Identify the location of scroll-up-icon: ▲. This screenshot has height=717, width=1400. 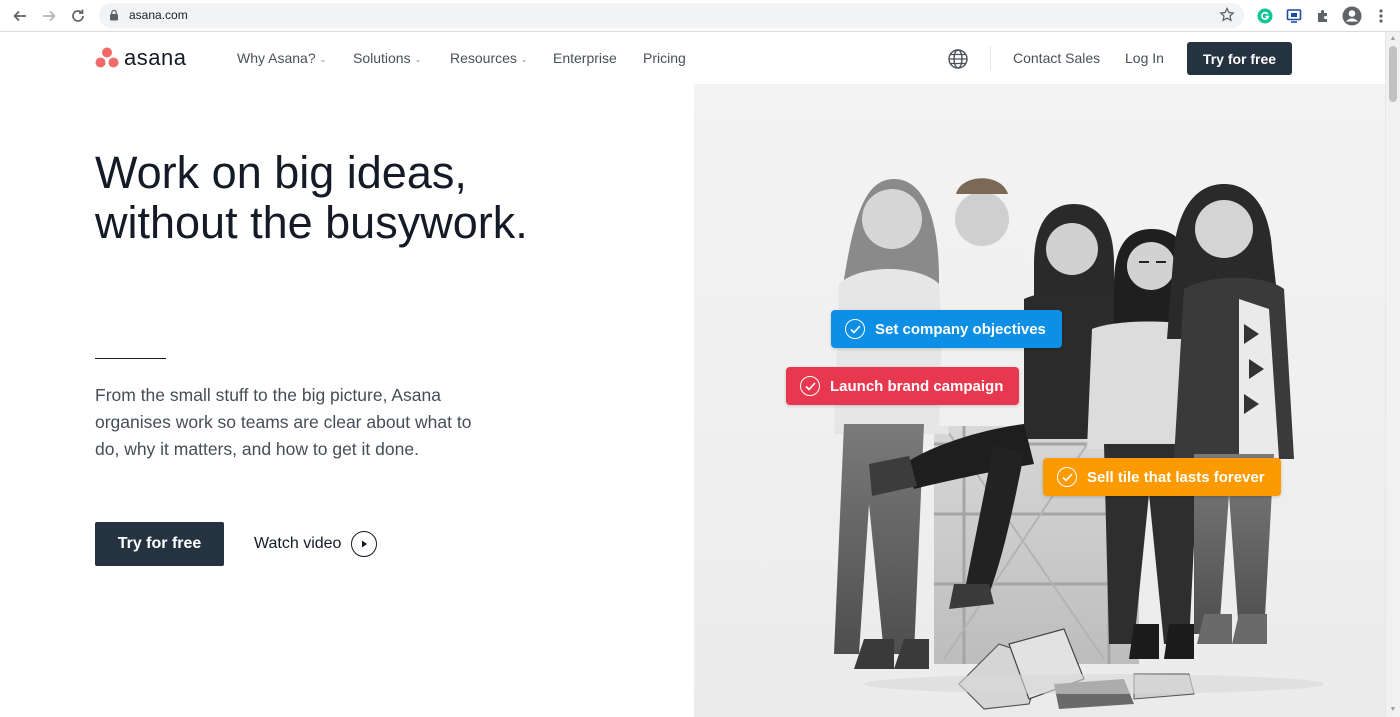
(1393, 39).